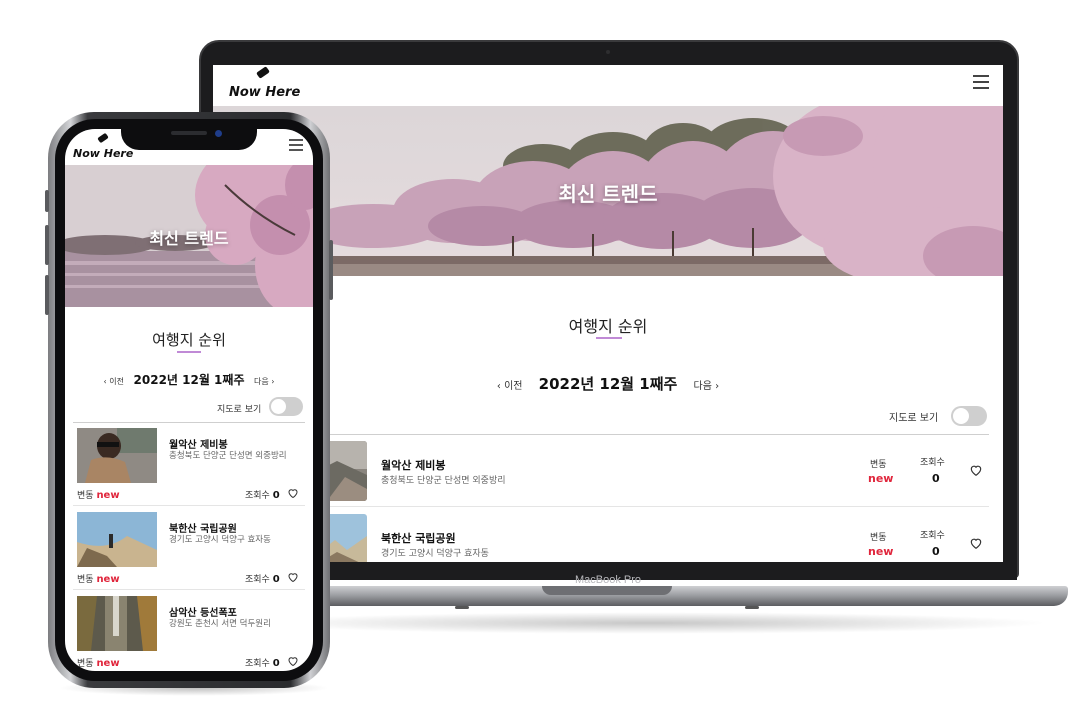 The image size is (1080, 720). What do you see at coordinates (203, 613) in the screenshot?
I see `place-name: 삼악산 등선폭포` at bounding box center [203, 613].